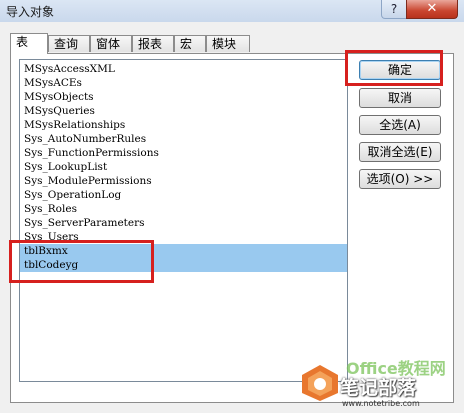 Image resolution: width=464 pixels, height=413 pixels. Describe the element at coordinates (183, 153) in the screenshot. I see `list-item: Sys_FunctionPermissions` at that location.